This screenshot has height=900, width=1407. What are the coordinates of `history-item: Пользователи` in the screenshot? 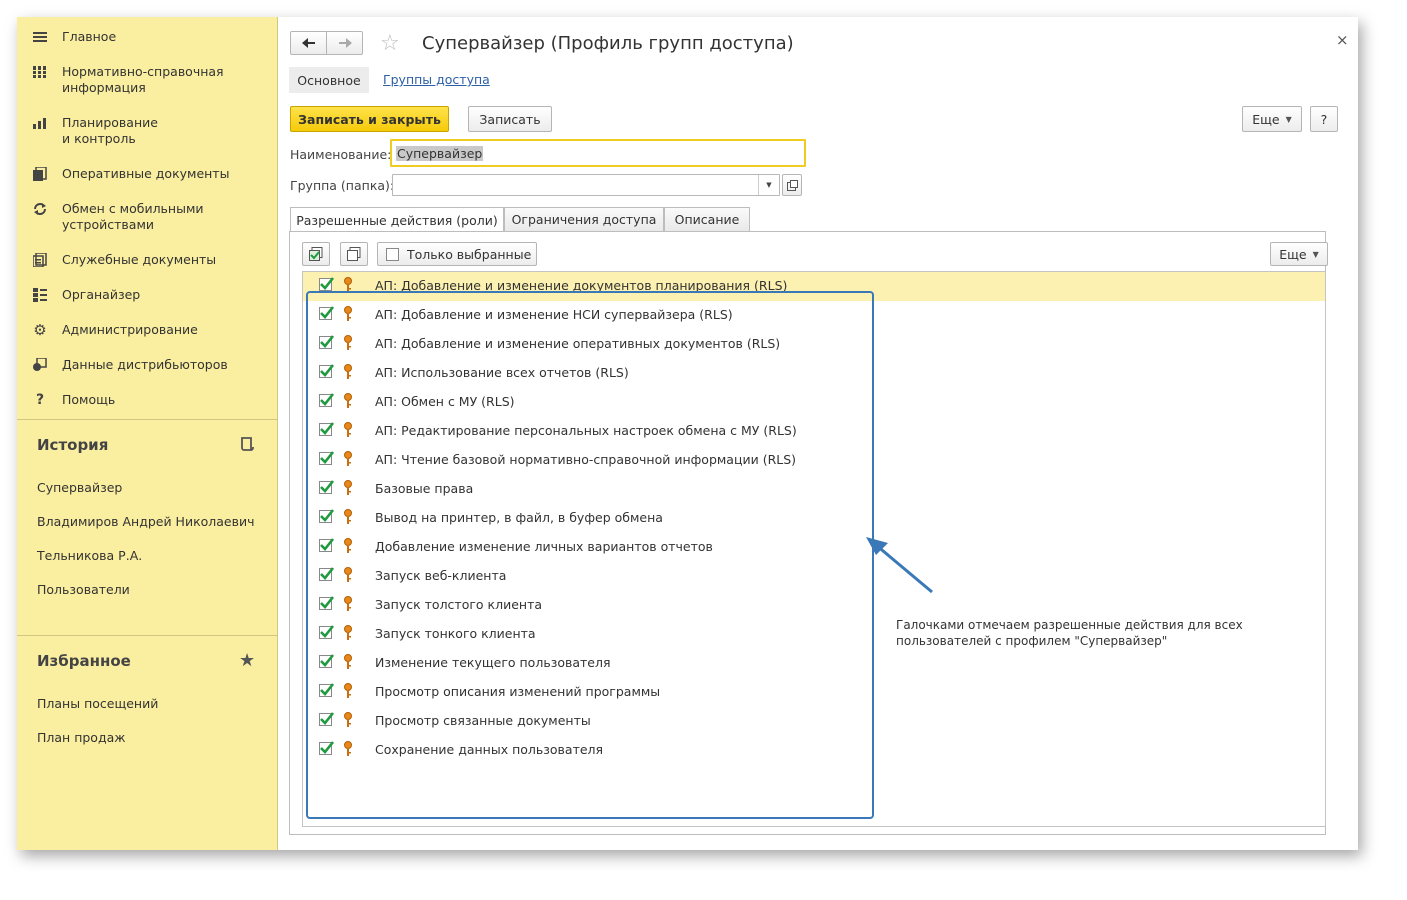 It's located at (83, 589).